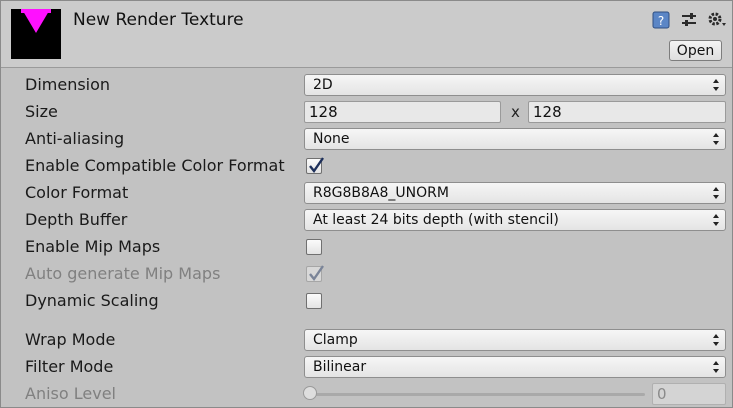  I want to click on anti-aliasing-row: Anti-aliasing None, so click(366, 138).